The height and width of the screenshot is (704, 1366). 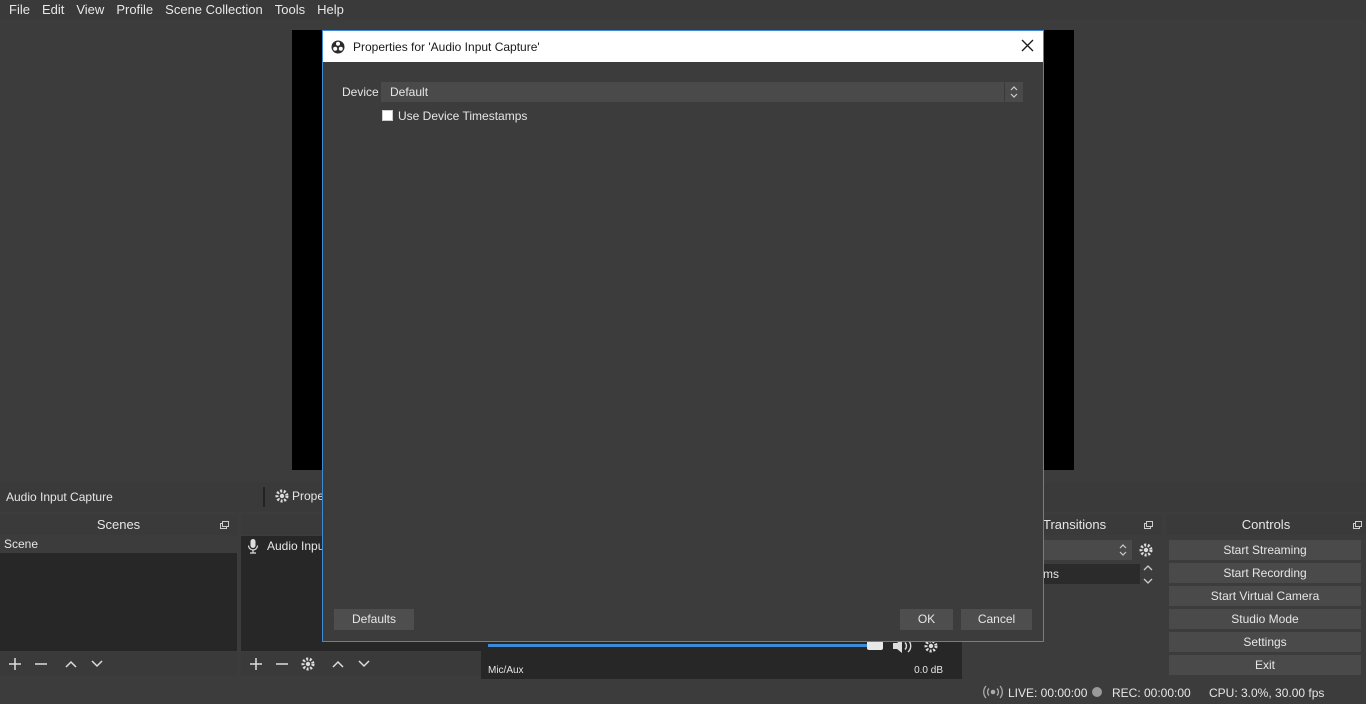 I want to click on move-scene-down-button, so click(x=97, y=664).